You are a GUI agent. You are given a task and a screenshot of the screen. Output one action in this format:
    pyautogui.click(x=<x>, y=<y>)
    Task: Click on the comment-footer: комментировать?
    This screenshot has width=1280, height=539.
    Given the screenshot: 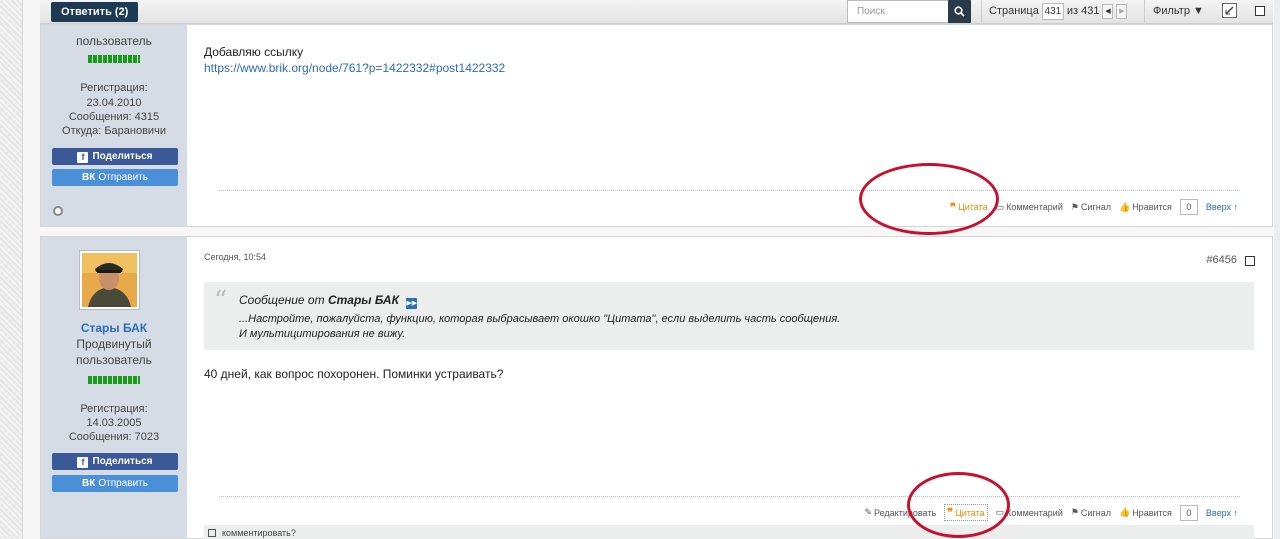 What is the action you would take?
    pyautogui.click(x=729, y=532)
    